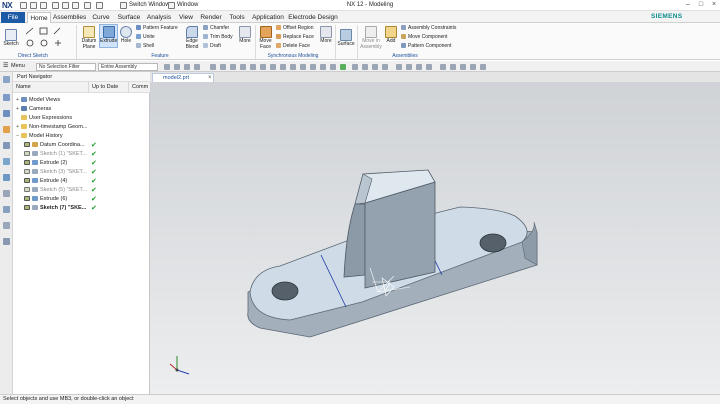 The height and width of the screenshot is (404, 720). Describe the element at coordinates (159, 17) in the screenshot. I see `tab-analysis: Analysis` at that location.